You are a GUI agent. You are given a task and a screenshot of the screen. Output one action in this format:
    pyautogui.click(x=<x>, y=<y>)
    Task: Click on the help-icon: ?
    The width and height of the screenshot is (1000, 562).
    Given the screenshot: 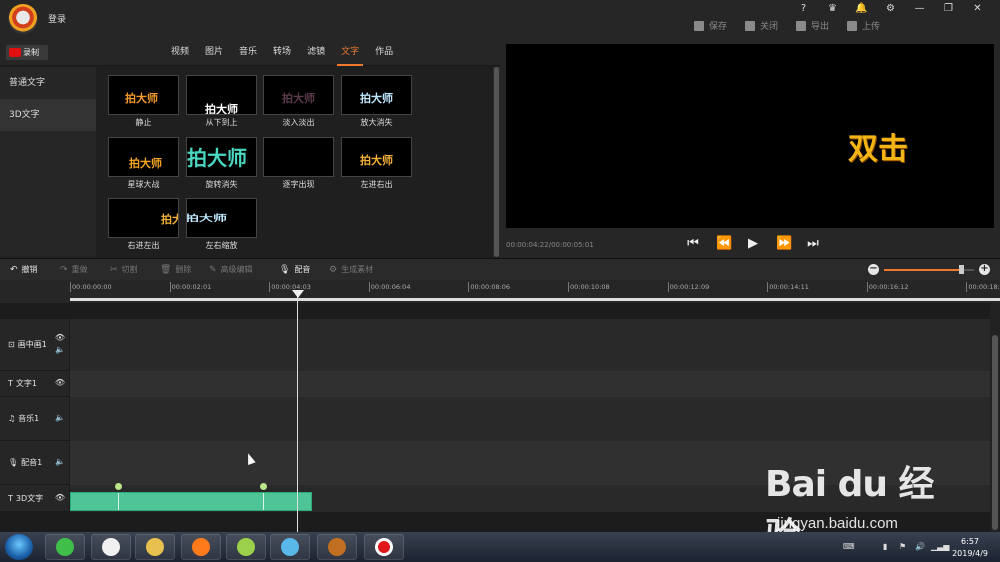 What is the action you would take?
    pyautogui.click(x=803, y=9)
    